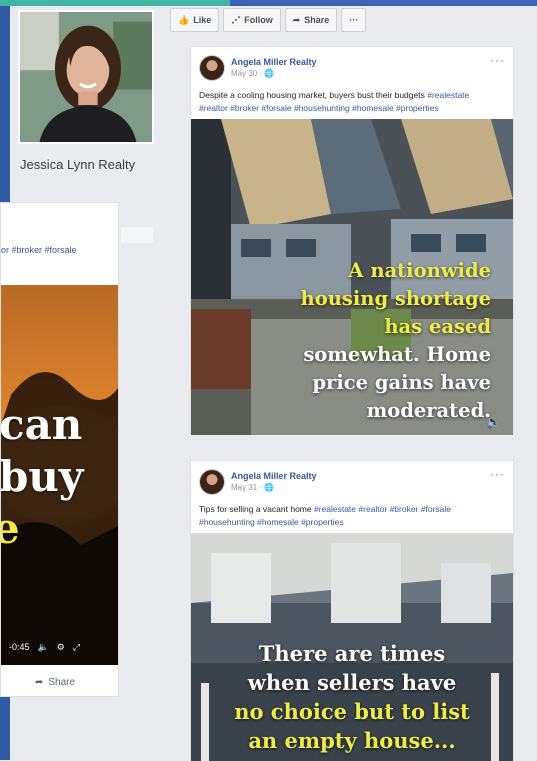  What do you see at coordinates (80, 164) in the screenshot?
I see `profile-name: Jessica Lynn Realty` at bounding box center [80, 164].